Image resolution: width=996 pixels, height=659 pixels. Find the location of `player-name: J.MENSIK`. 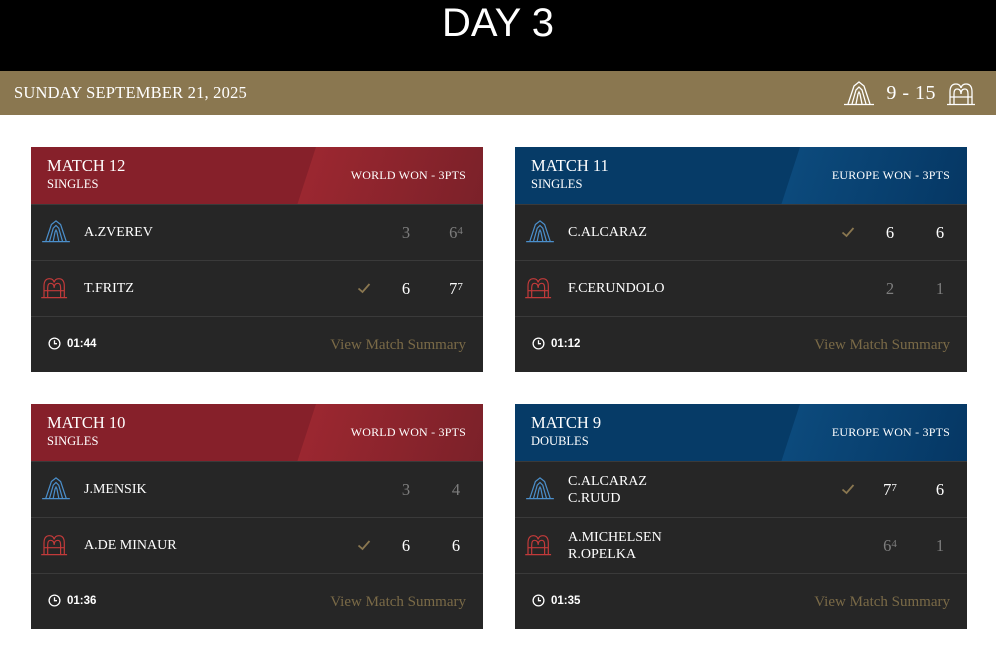

player-name: J.MENSIK is located at coordinates (115, 489).